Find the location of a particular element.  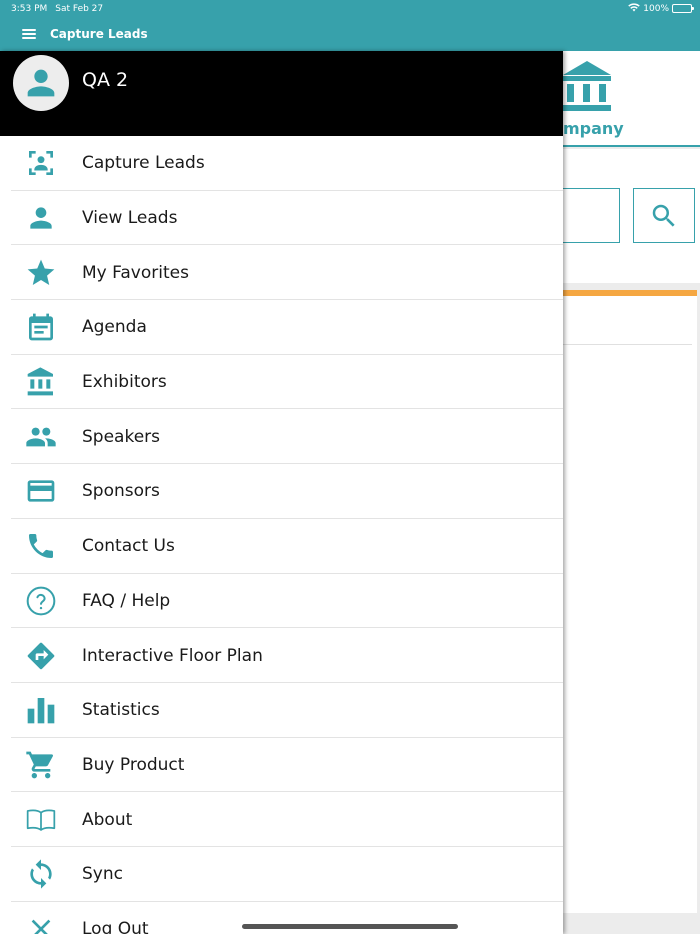

menu-item-view-leads: View Leads is located at coordinates (281, 218).